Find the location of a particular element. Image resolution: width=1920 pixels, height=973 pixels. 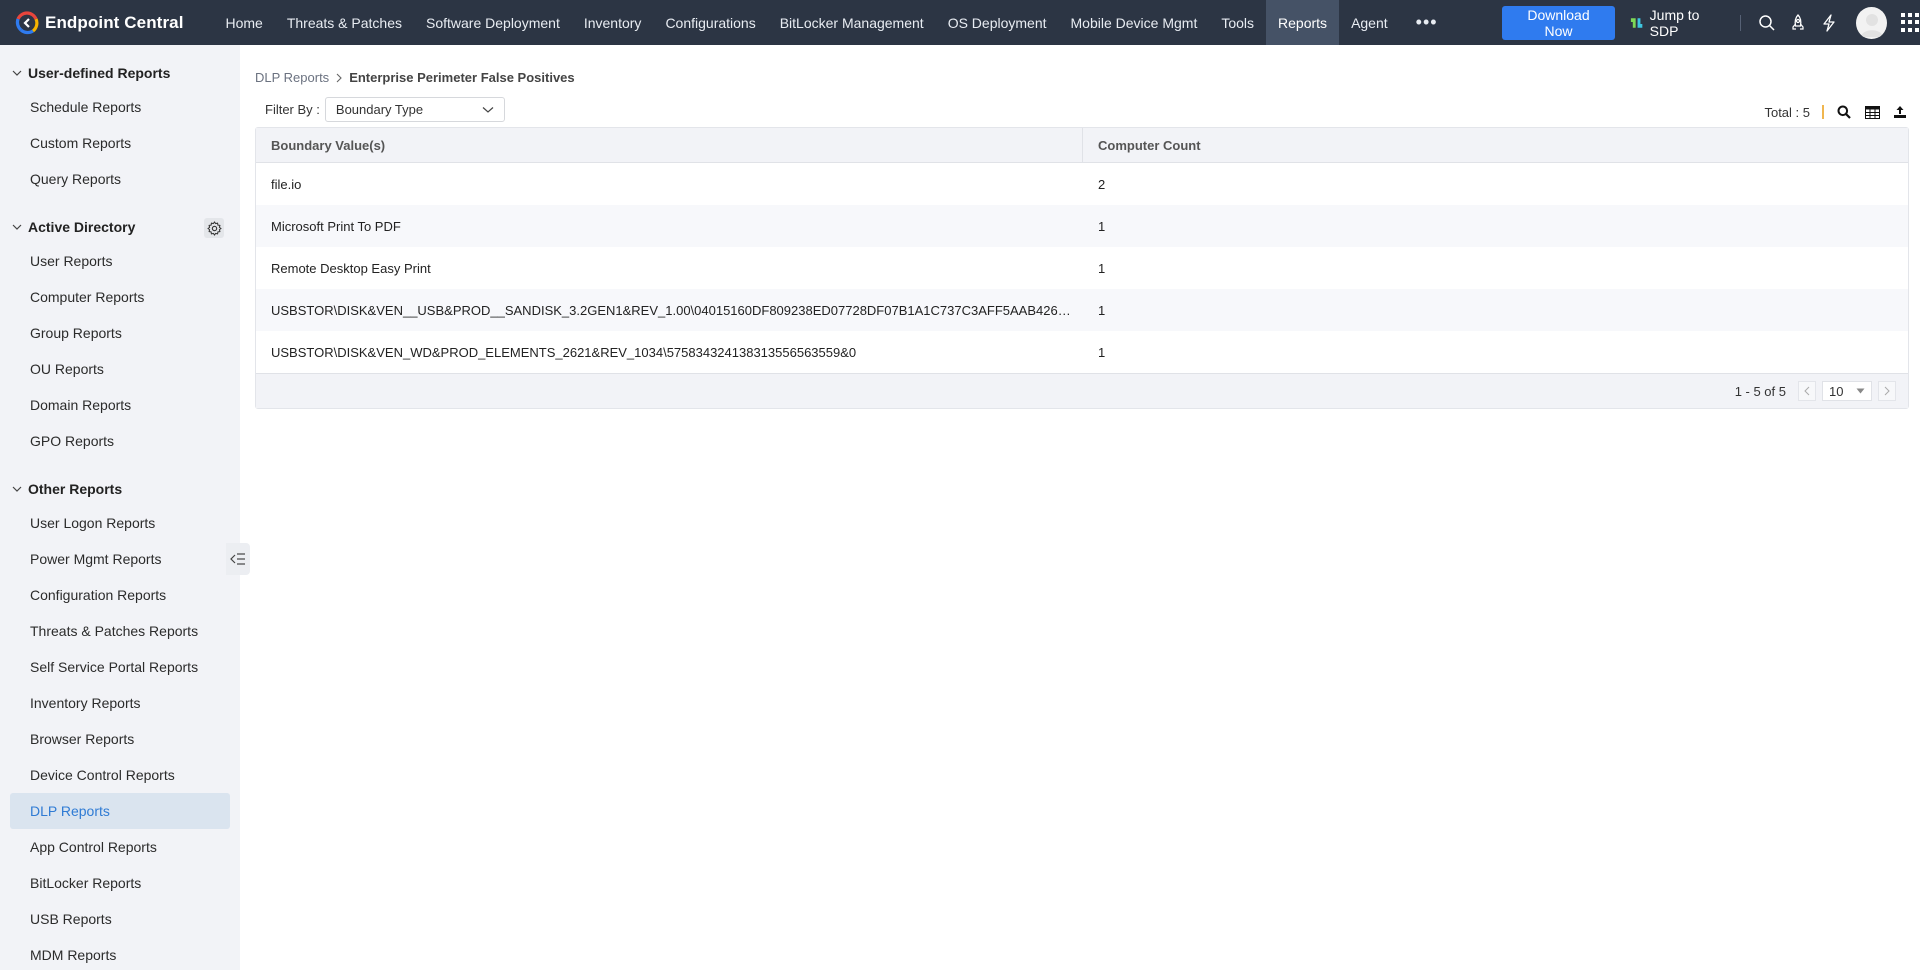

boundary-value-cell: Remote Desktop Easy Print is located at coordinates (351, 268).